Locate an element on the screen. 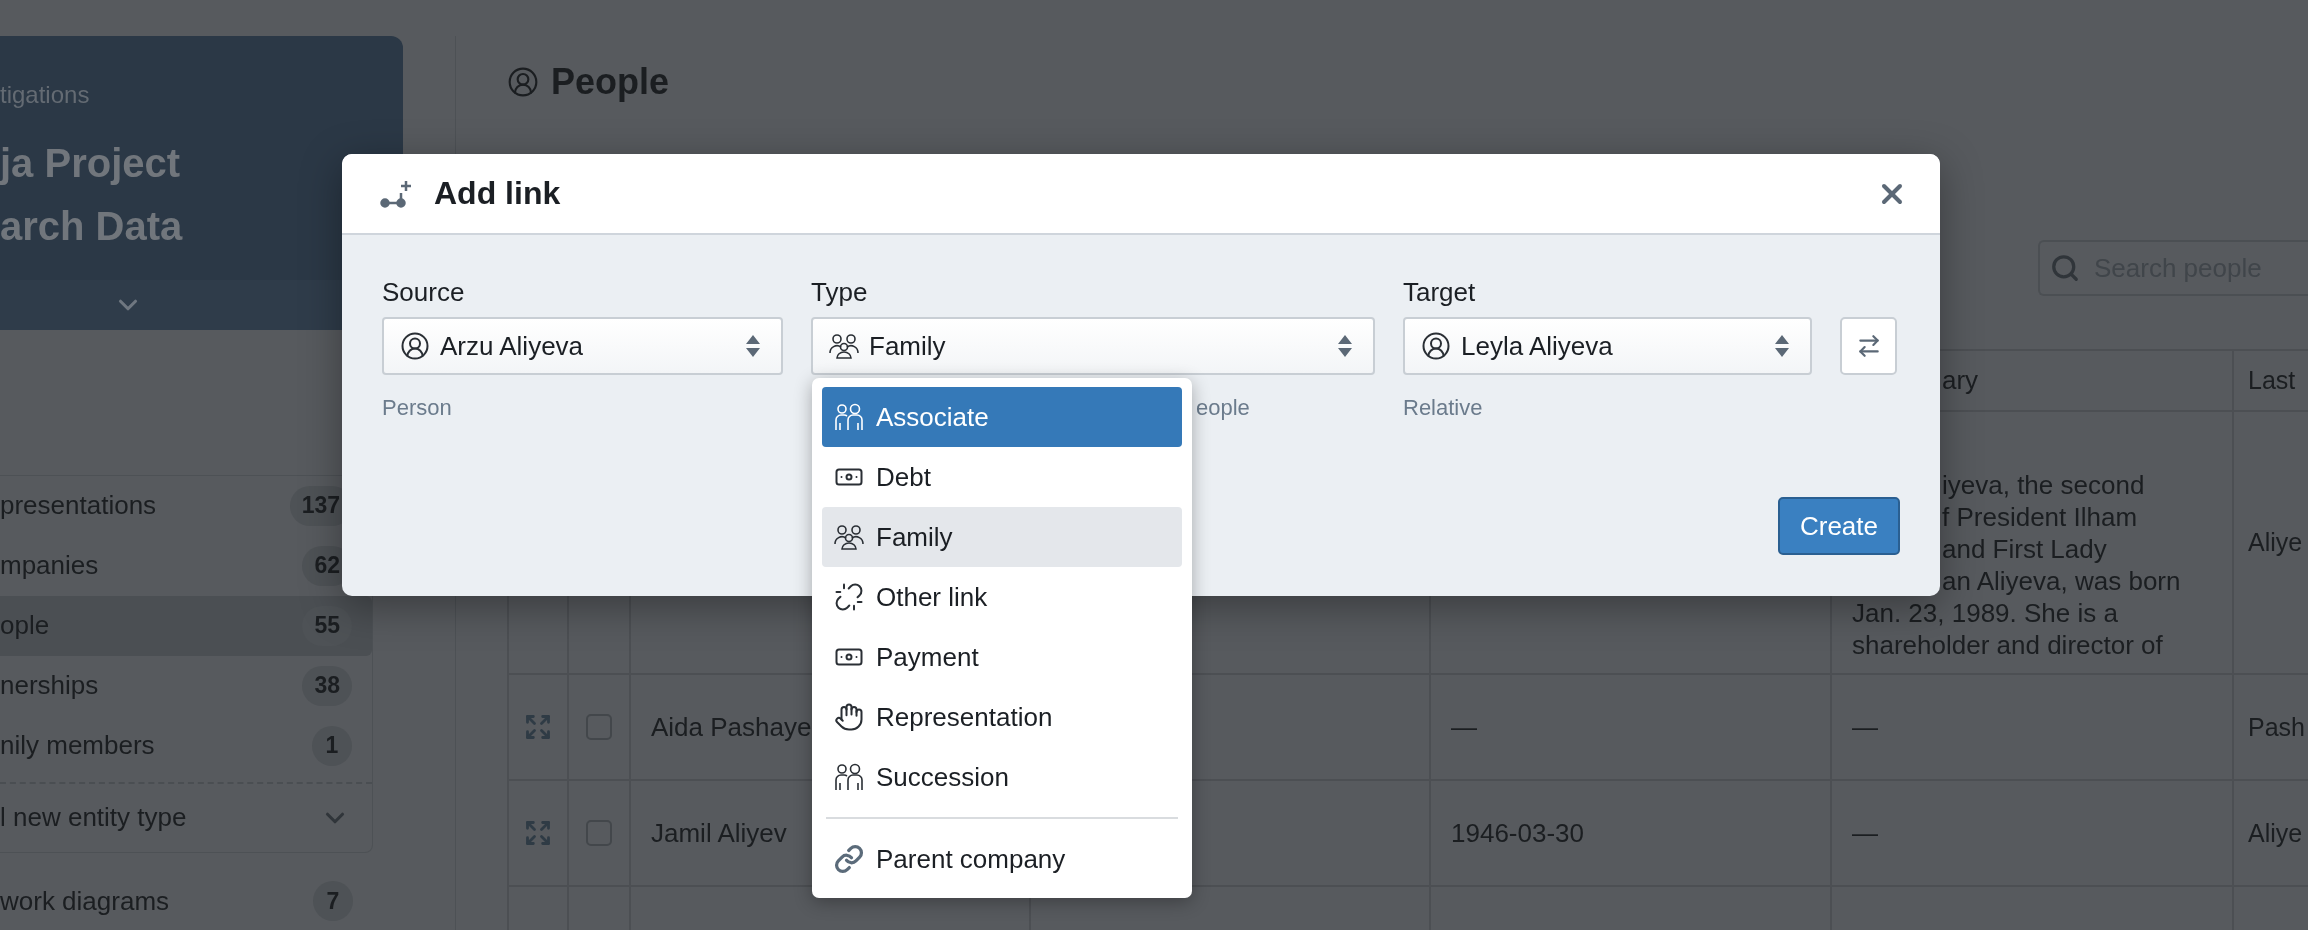 Image resolution: width=2308 pixels, height=930 pixels. project-subtitle: tigations is located at coordinates (45, 95).